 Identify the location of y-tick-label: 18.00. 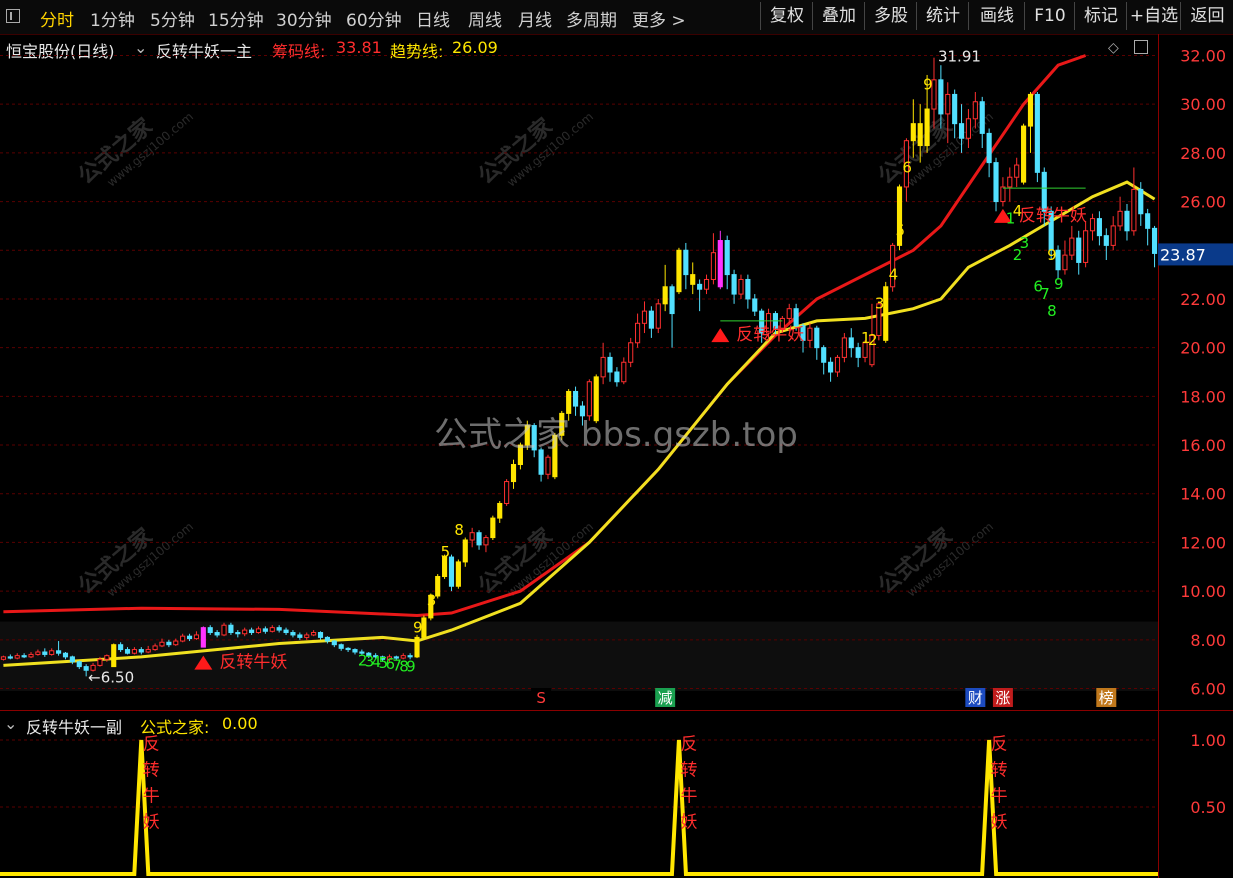
(1203, 396).